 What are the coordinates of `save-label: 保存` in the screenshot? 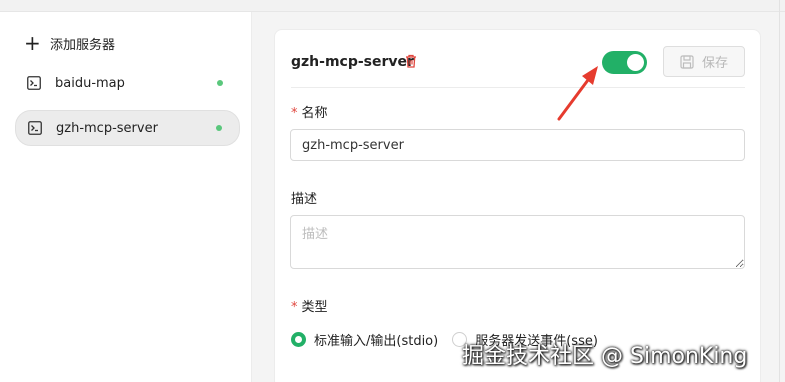 It's located at (714, 63).